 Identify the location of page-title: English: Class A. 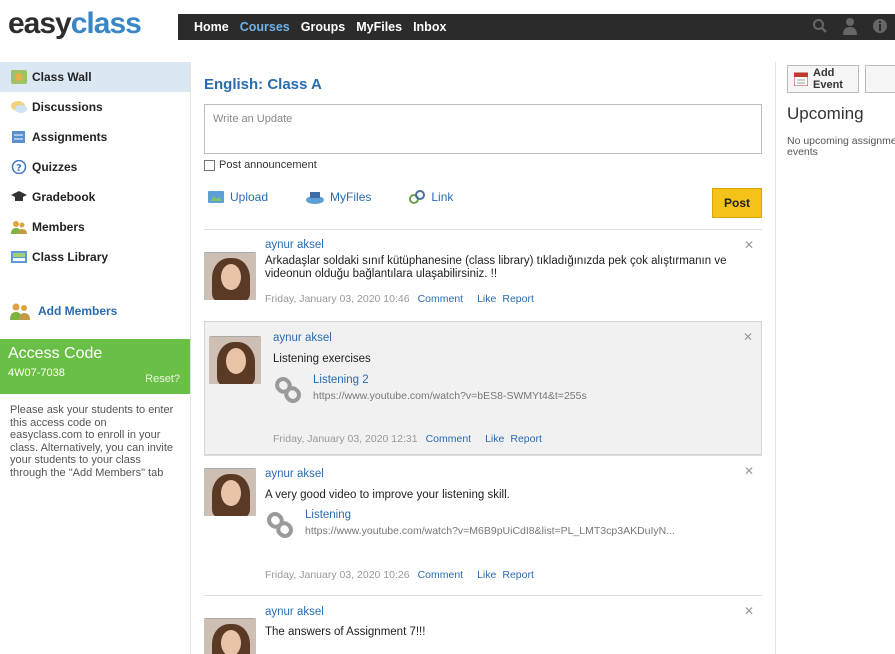
(263, 84).